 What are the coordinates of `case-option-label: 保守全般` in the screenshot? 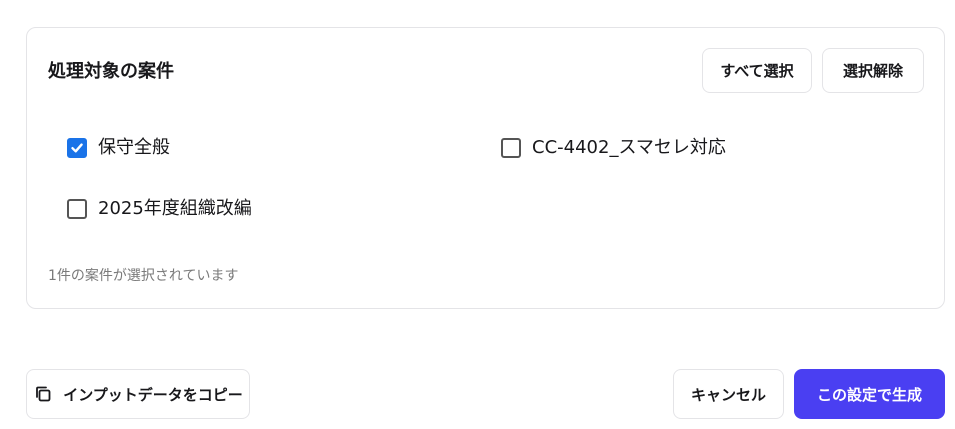 It's located at (134, 147).